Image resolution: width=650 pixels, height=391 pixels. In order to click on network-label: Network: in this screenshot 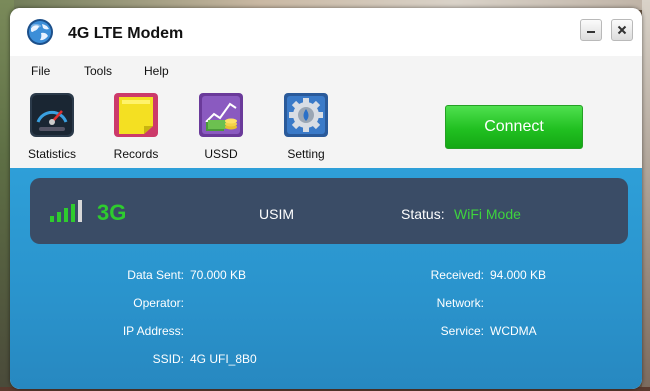, I will do `click(460, 303)`.